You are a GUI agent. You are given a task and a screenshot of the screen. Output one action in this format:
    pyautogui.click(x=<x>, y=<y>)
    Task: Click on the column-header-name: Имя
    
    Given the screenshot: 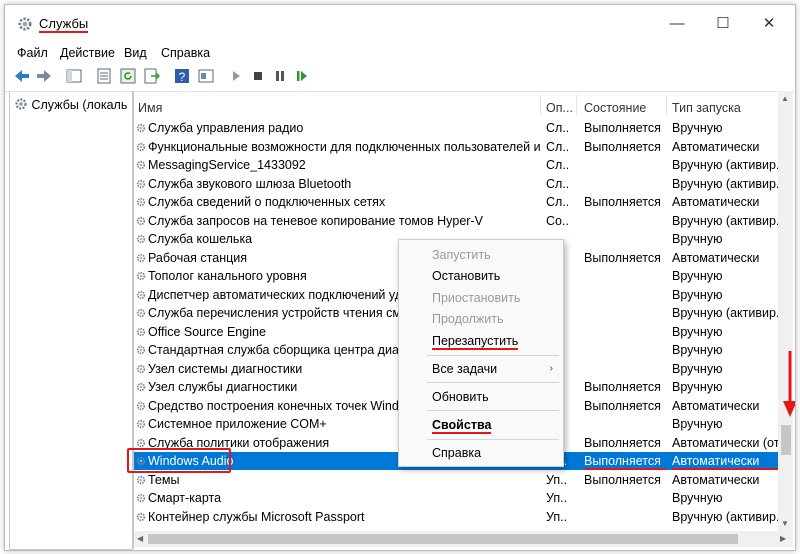 What is the action you would take?
    pyautogui.click(x=150, y=108)
    